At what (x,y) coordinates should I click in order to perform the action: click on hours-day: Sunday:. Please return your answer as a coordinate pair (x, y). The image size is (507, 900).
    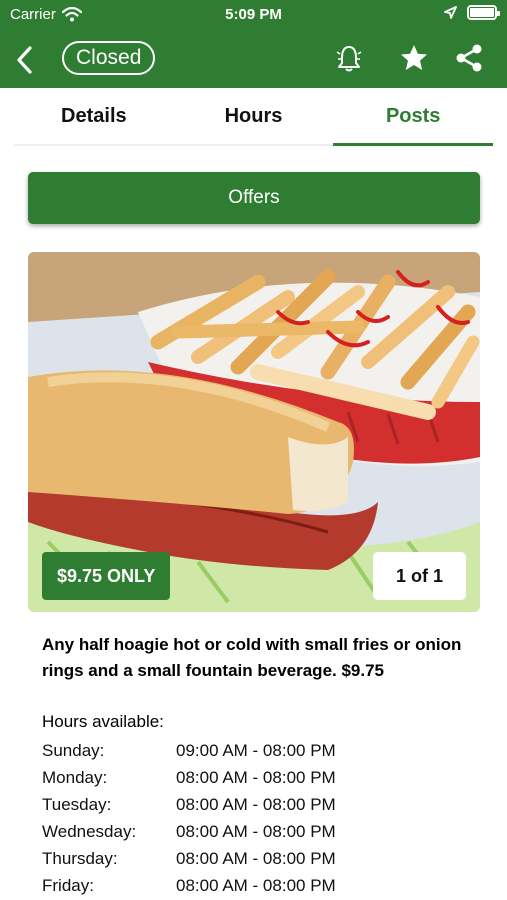
    Looking at the image, I should click on (73, 750).